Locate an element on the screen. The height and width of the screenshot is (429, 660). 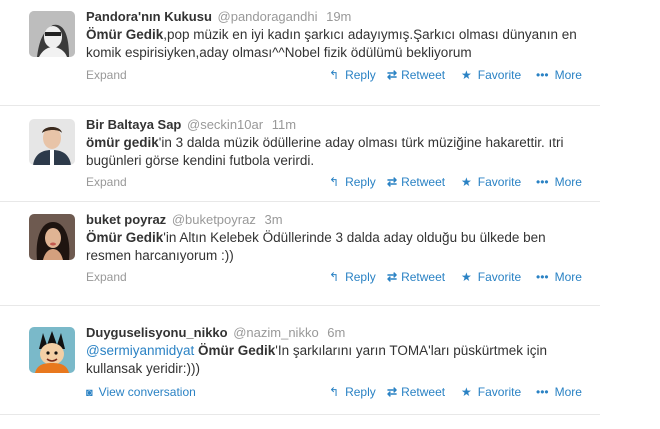
tweet-time: 11m is located at coordinates (284, 124).